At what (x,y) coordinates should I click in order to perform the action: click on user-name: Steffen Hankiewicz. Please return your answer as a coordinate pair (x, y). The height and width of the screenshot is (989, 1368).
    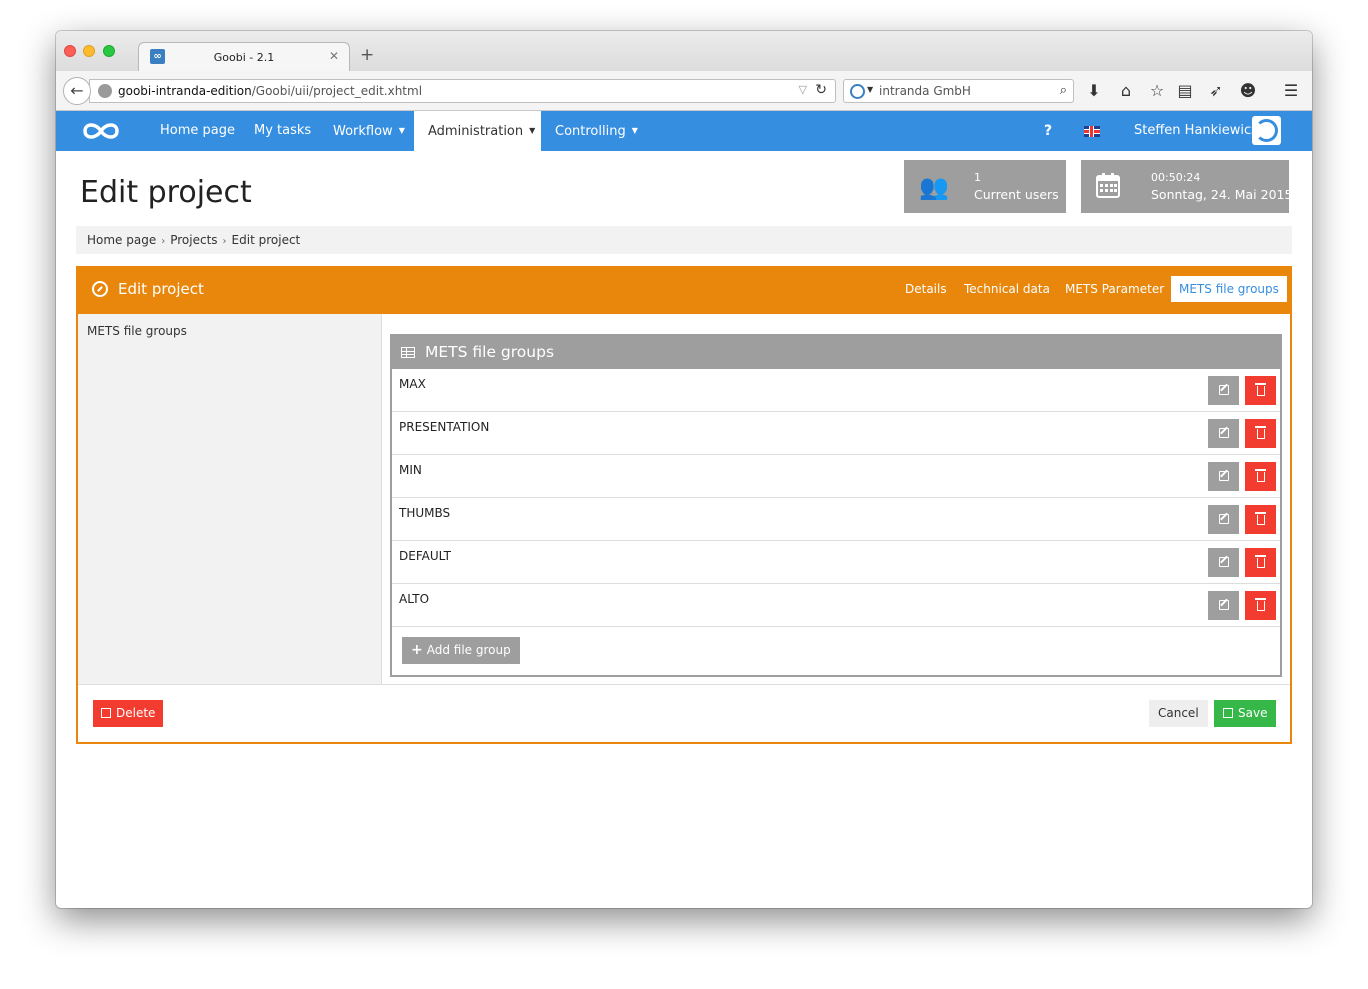
    Looking at the image, I should click on (1196, 131).